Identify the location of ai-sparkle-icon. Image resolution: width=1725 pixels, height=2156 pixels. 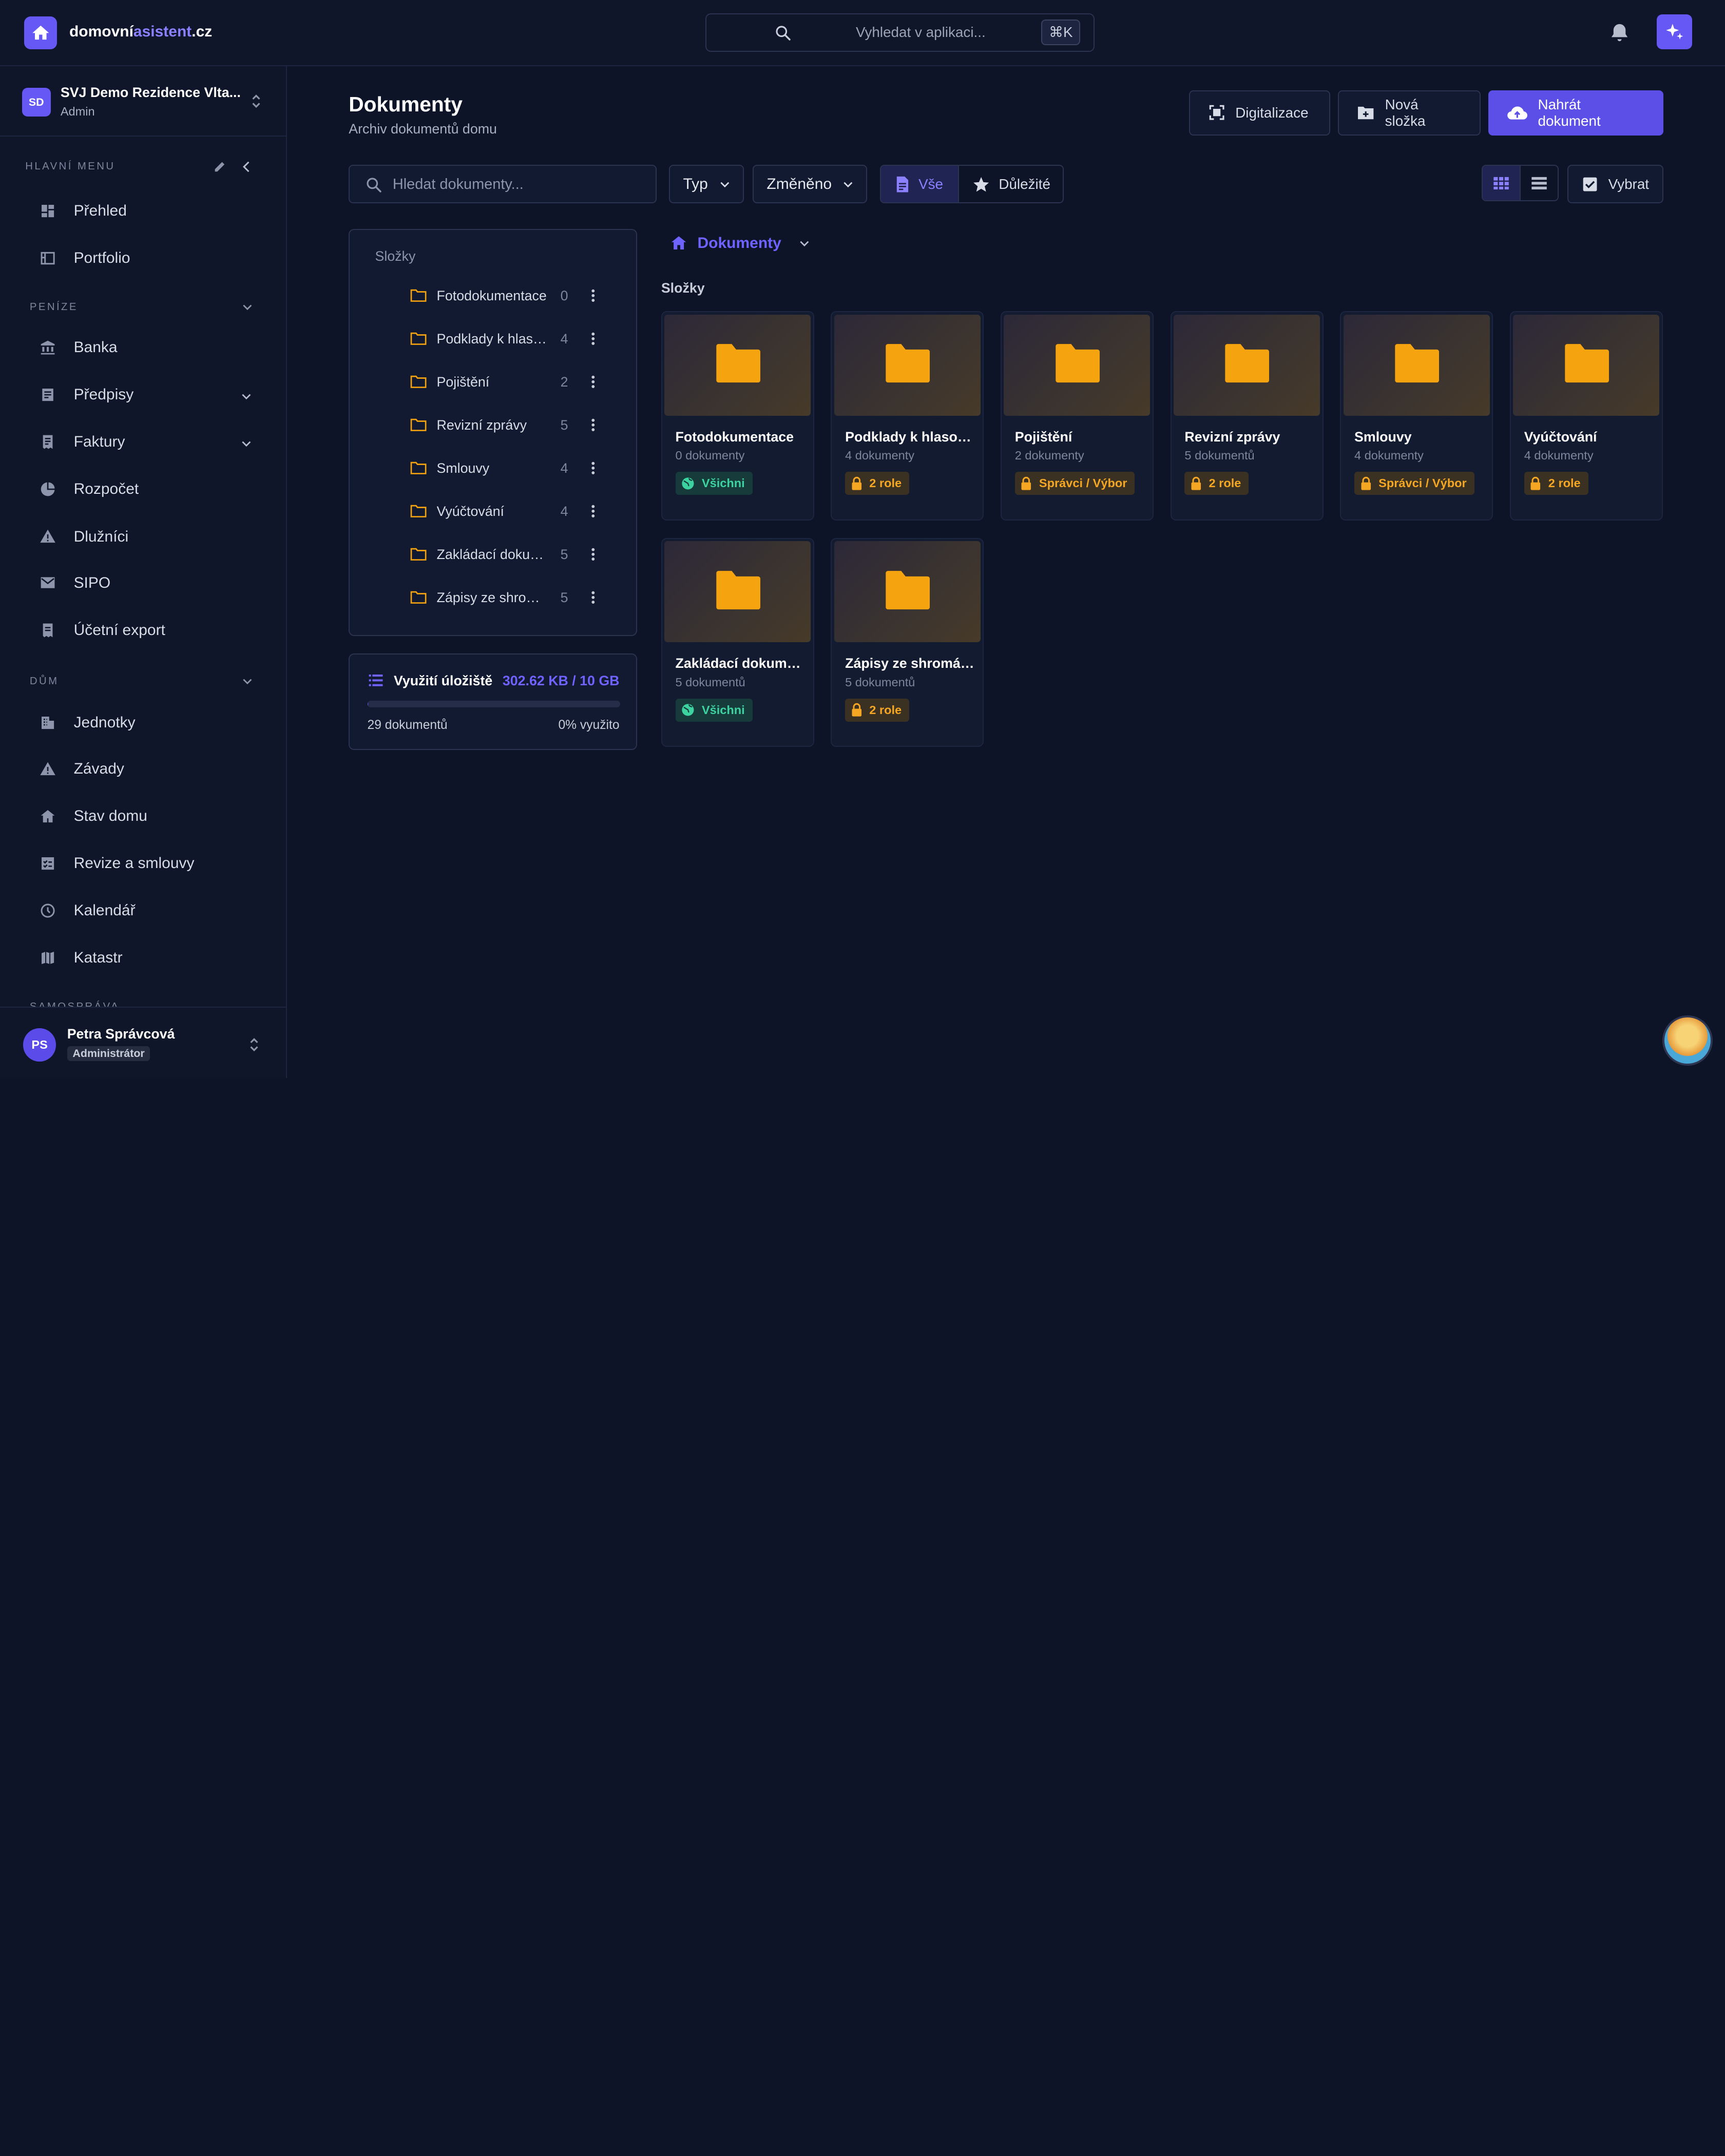
(1674, 32).